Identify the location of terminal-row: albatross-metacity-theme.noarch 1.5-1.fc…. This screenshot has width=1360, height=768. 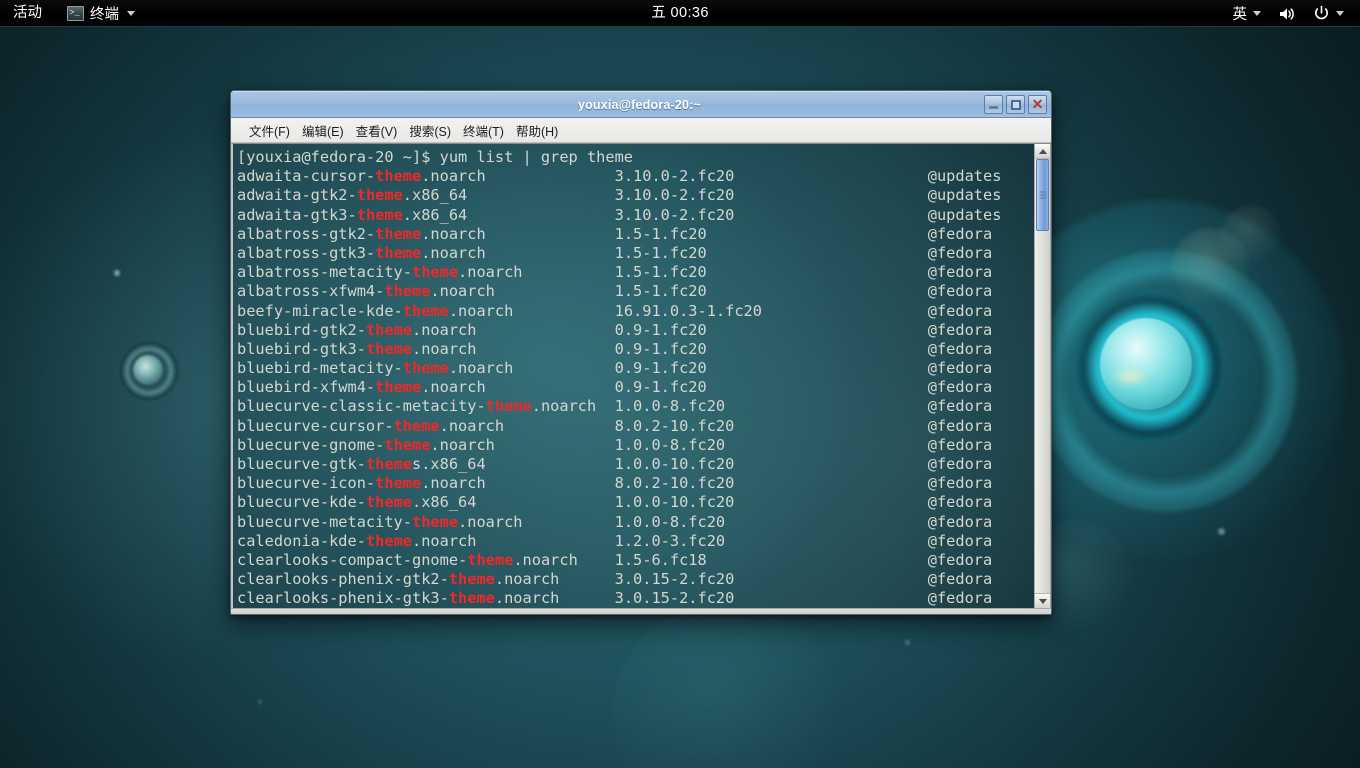
(615, 272).